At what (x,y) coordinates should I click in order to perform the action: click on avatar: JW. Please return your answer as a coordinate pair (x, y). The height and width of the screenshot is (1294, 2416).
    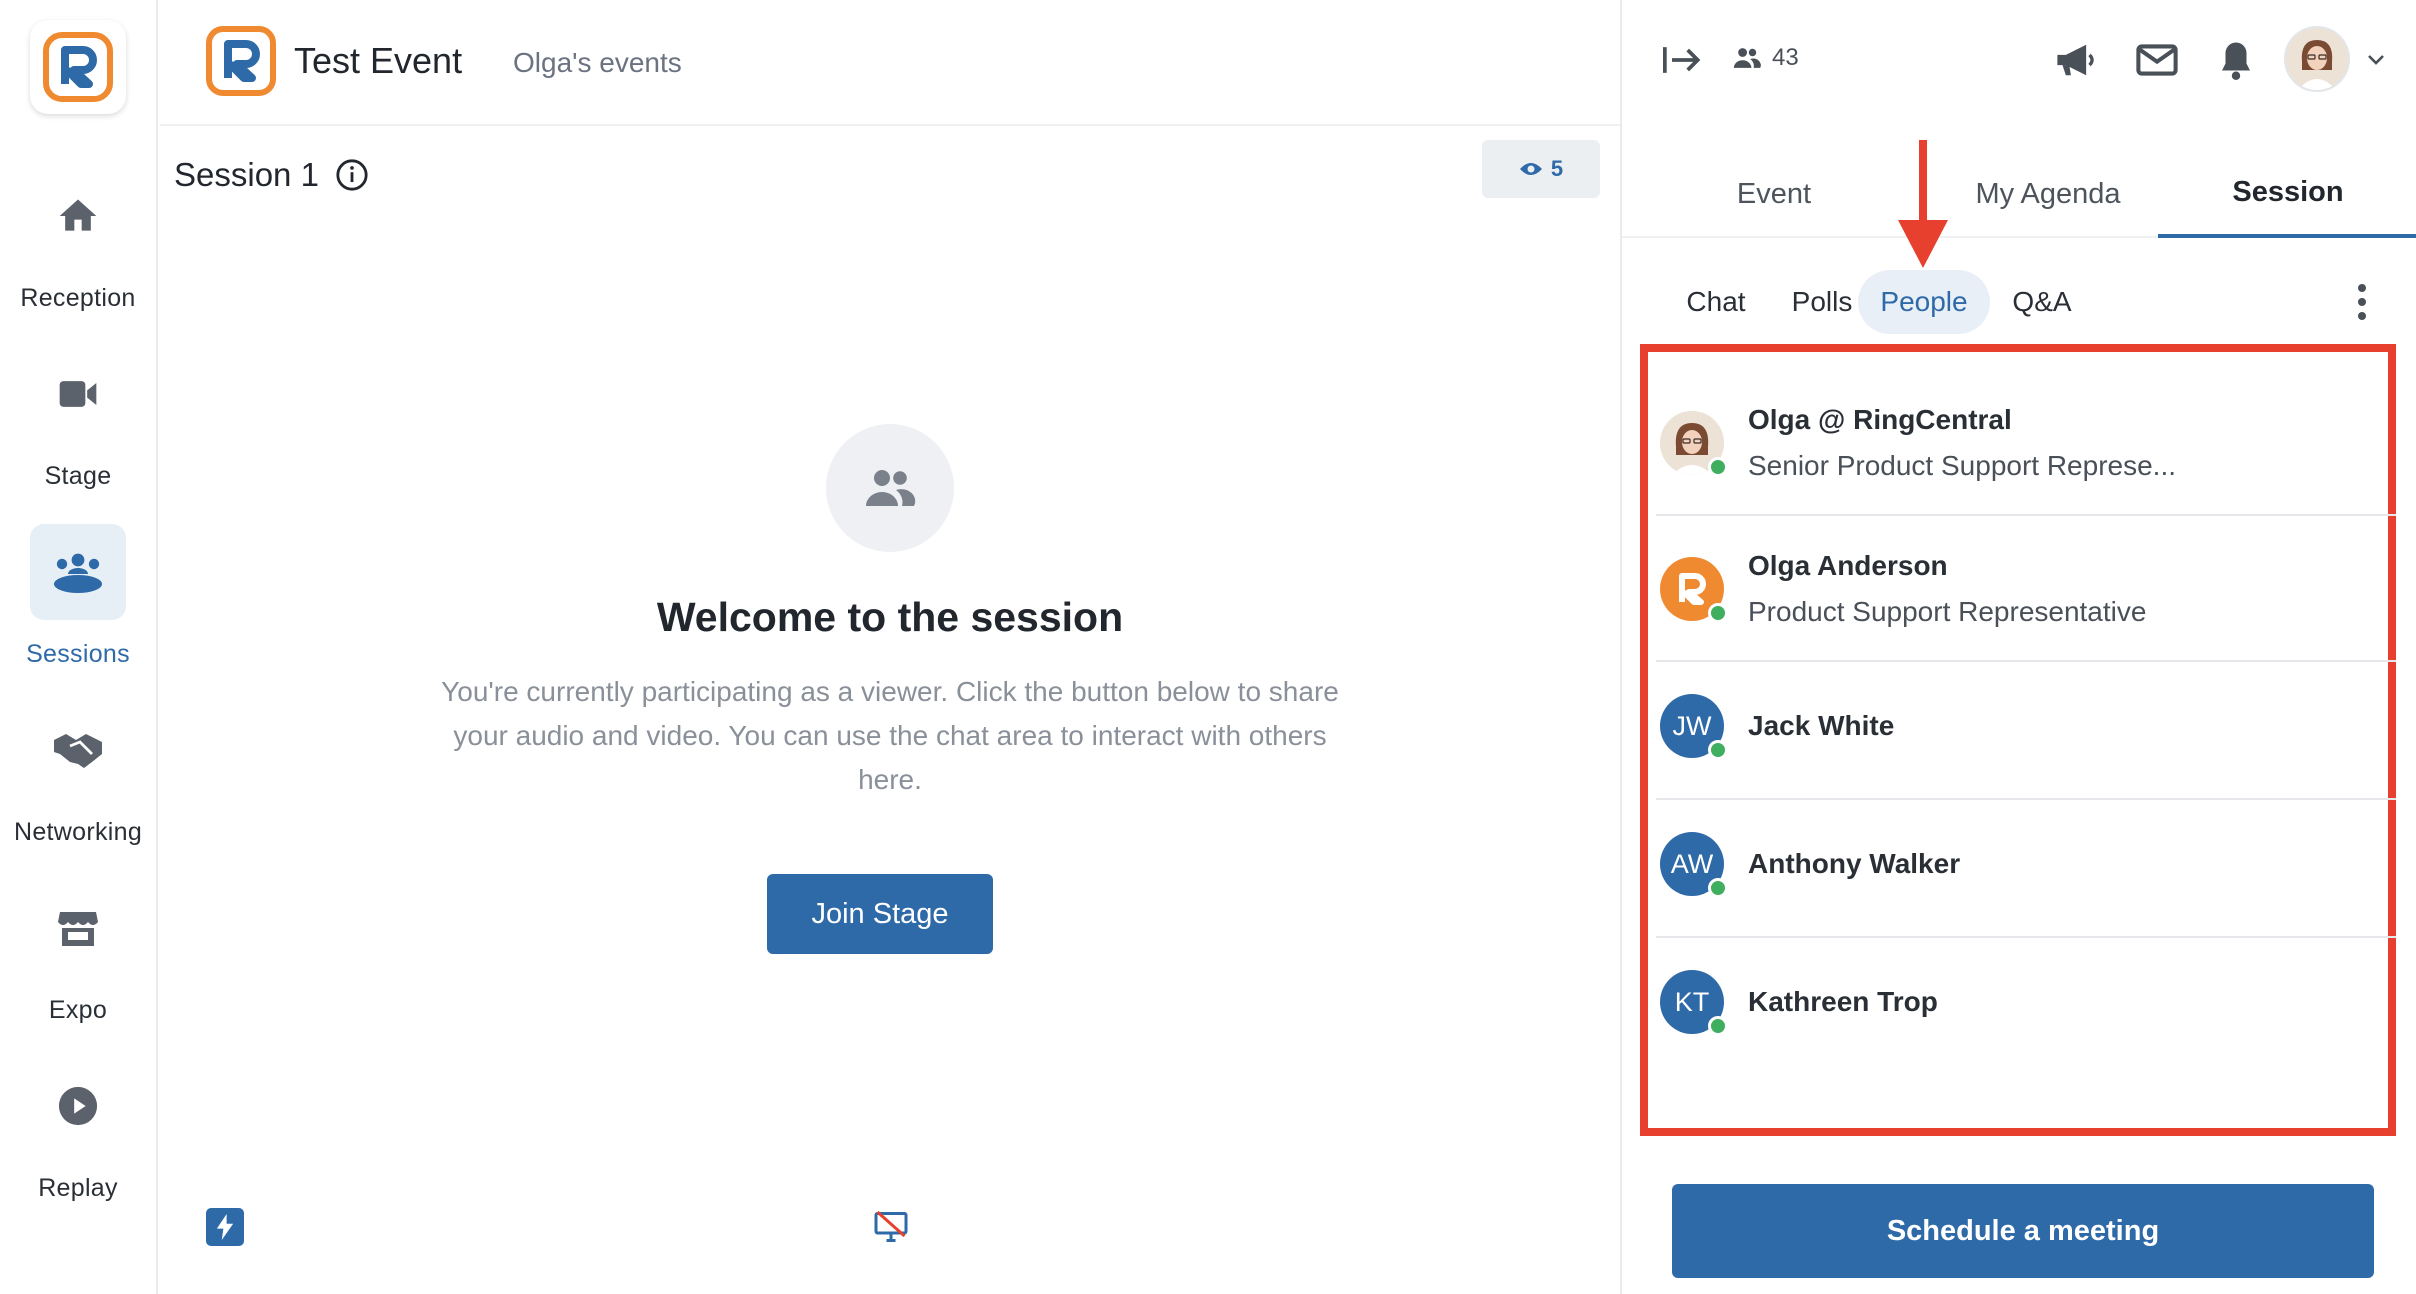
    Looking at the image, I should click on (1694, 727).